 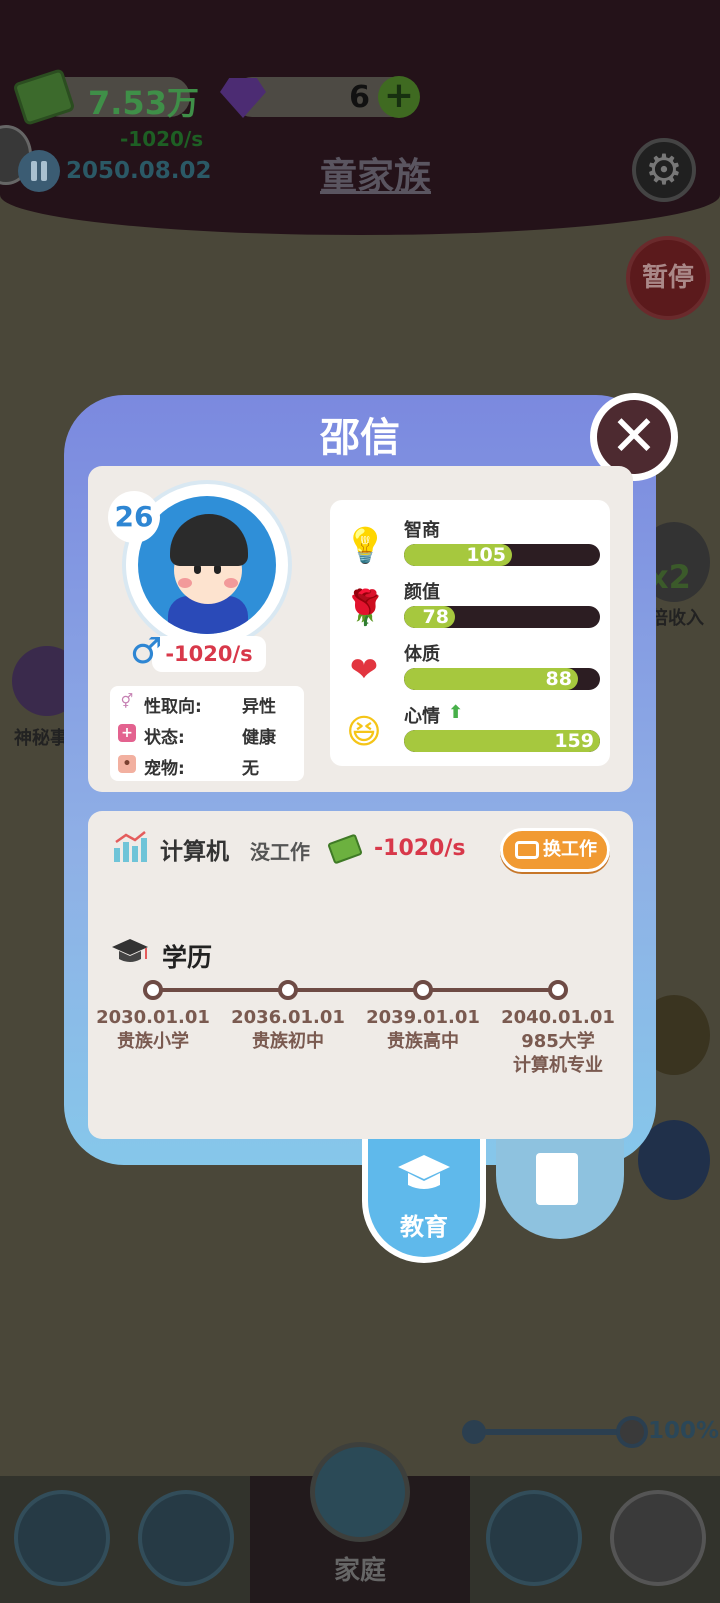 I want to click on tab-education-label: 教育, so click(x=424, y=1227).